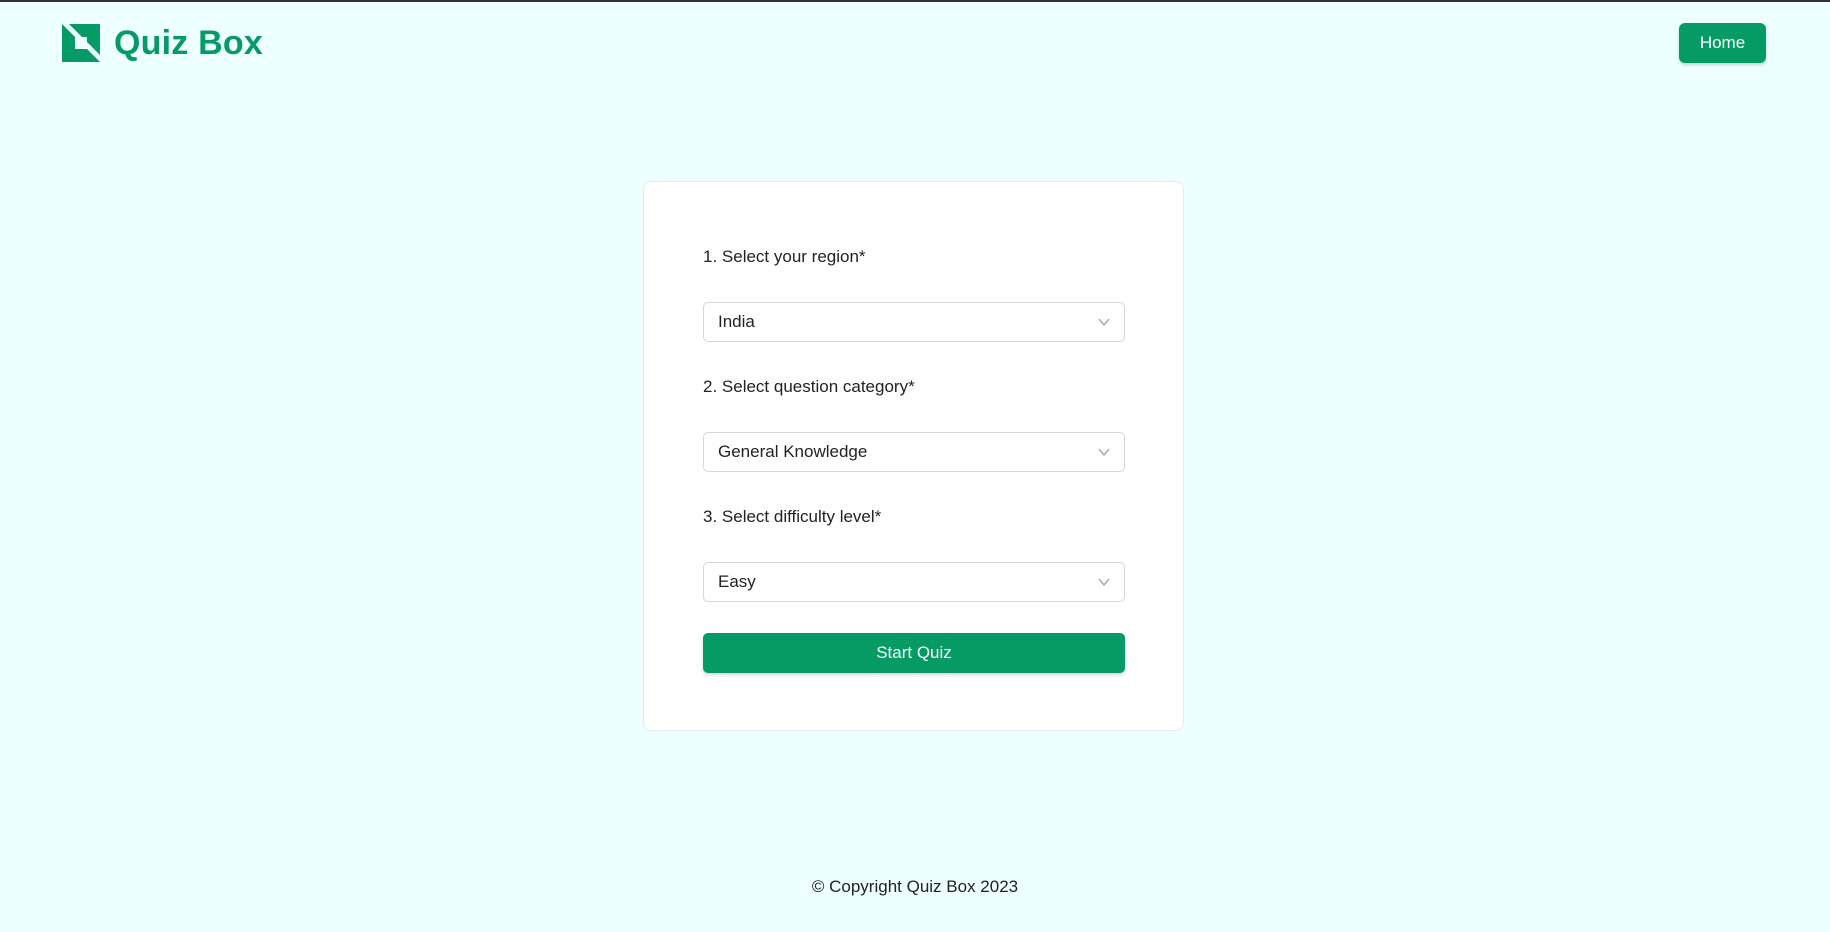 The height and width of the screenshot is (932, 1830). I want to click on region-select: India, so click(914, 322).